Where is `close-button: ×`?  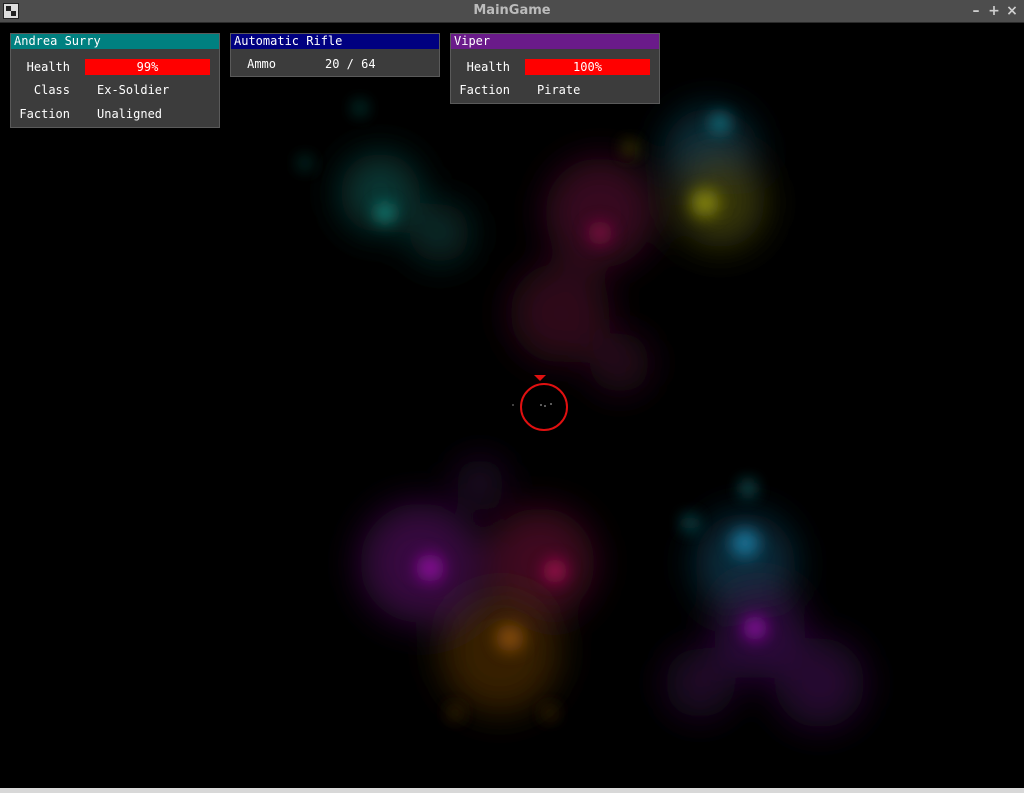
close-button: × is located at coordinates (1012, 11).